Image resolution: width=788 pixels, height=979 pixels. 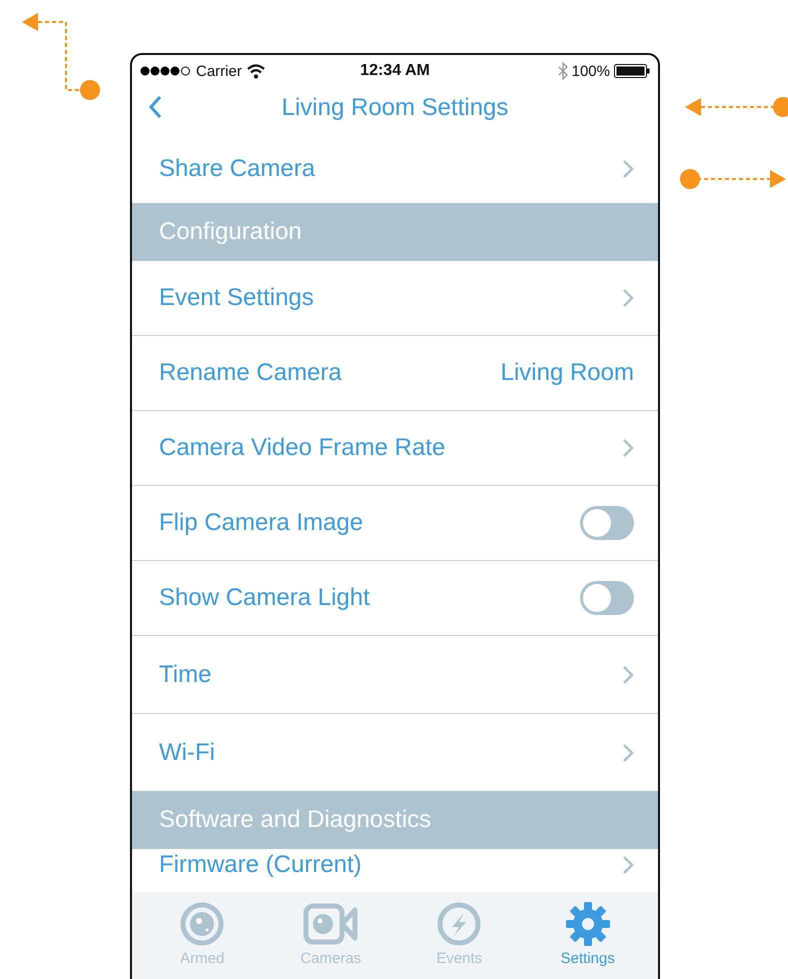 I want to click on battery-percent: 100%, so click(x=591, y=71).